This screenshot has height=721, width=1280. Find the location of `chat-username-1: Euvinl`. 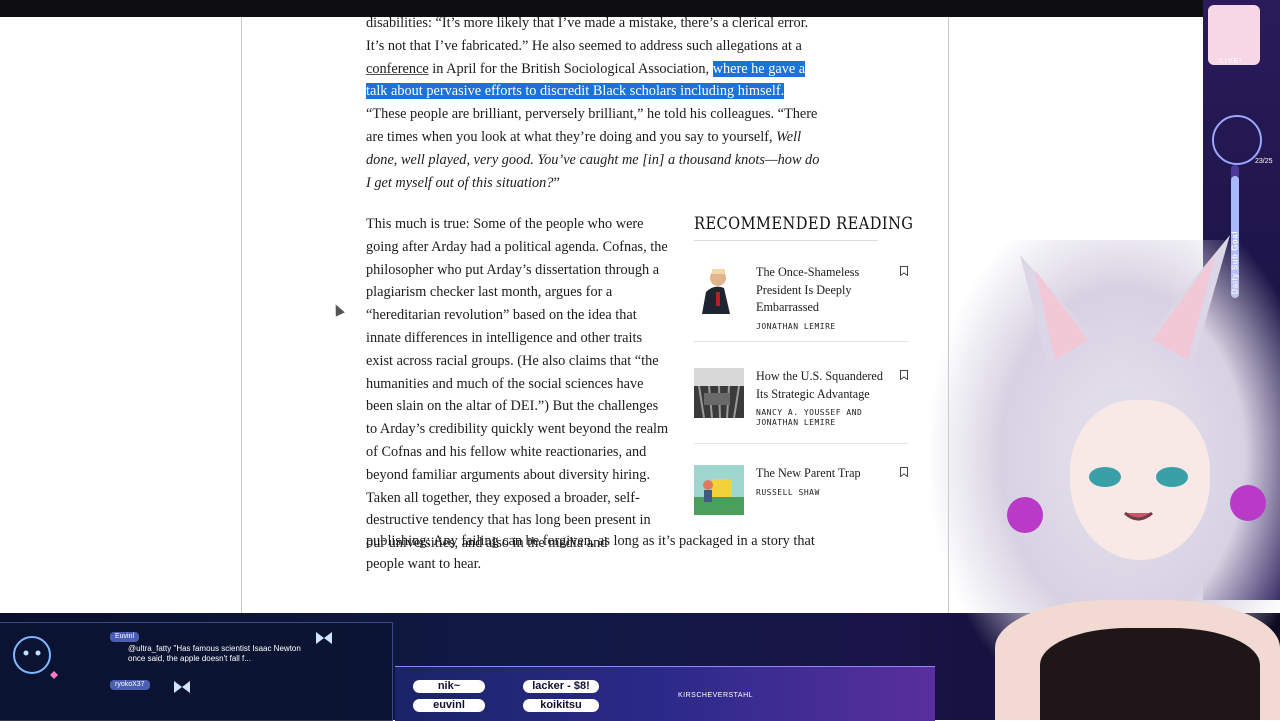

chat-username-1: Euvinl is located at coordinates (125, 637).